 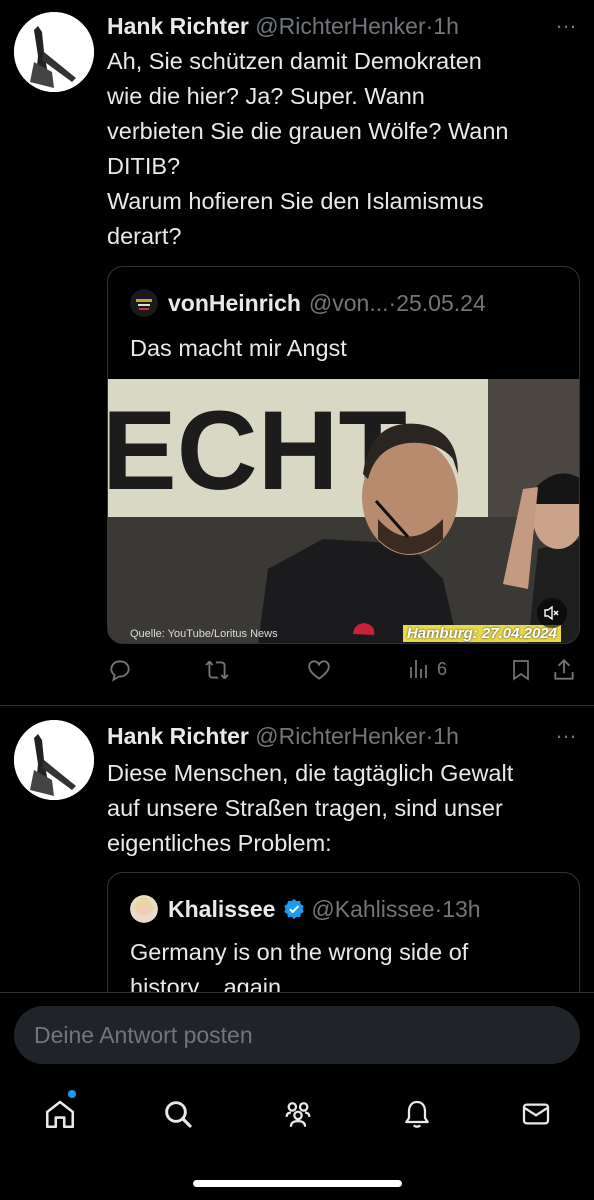 I want to click on search-icon, so click(x=178, y=1114).